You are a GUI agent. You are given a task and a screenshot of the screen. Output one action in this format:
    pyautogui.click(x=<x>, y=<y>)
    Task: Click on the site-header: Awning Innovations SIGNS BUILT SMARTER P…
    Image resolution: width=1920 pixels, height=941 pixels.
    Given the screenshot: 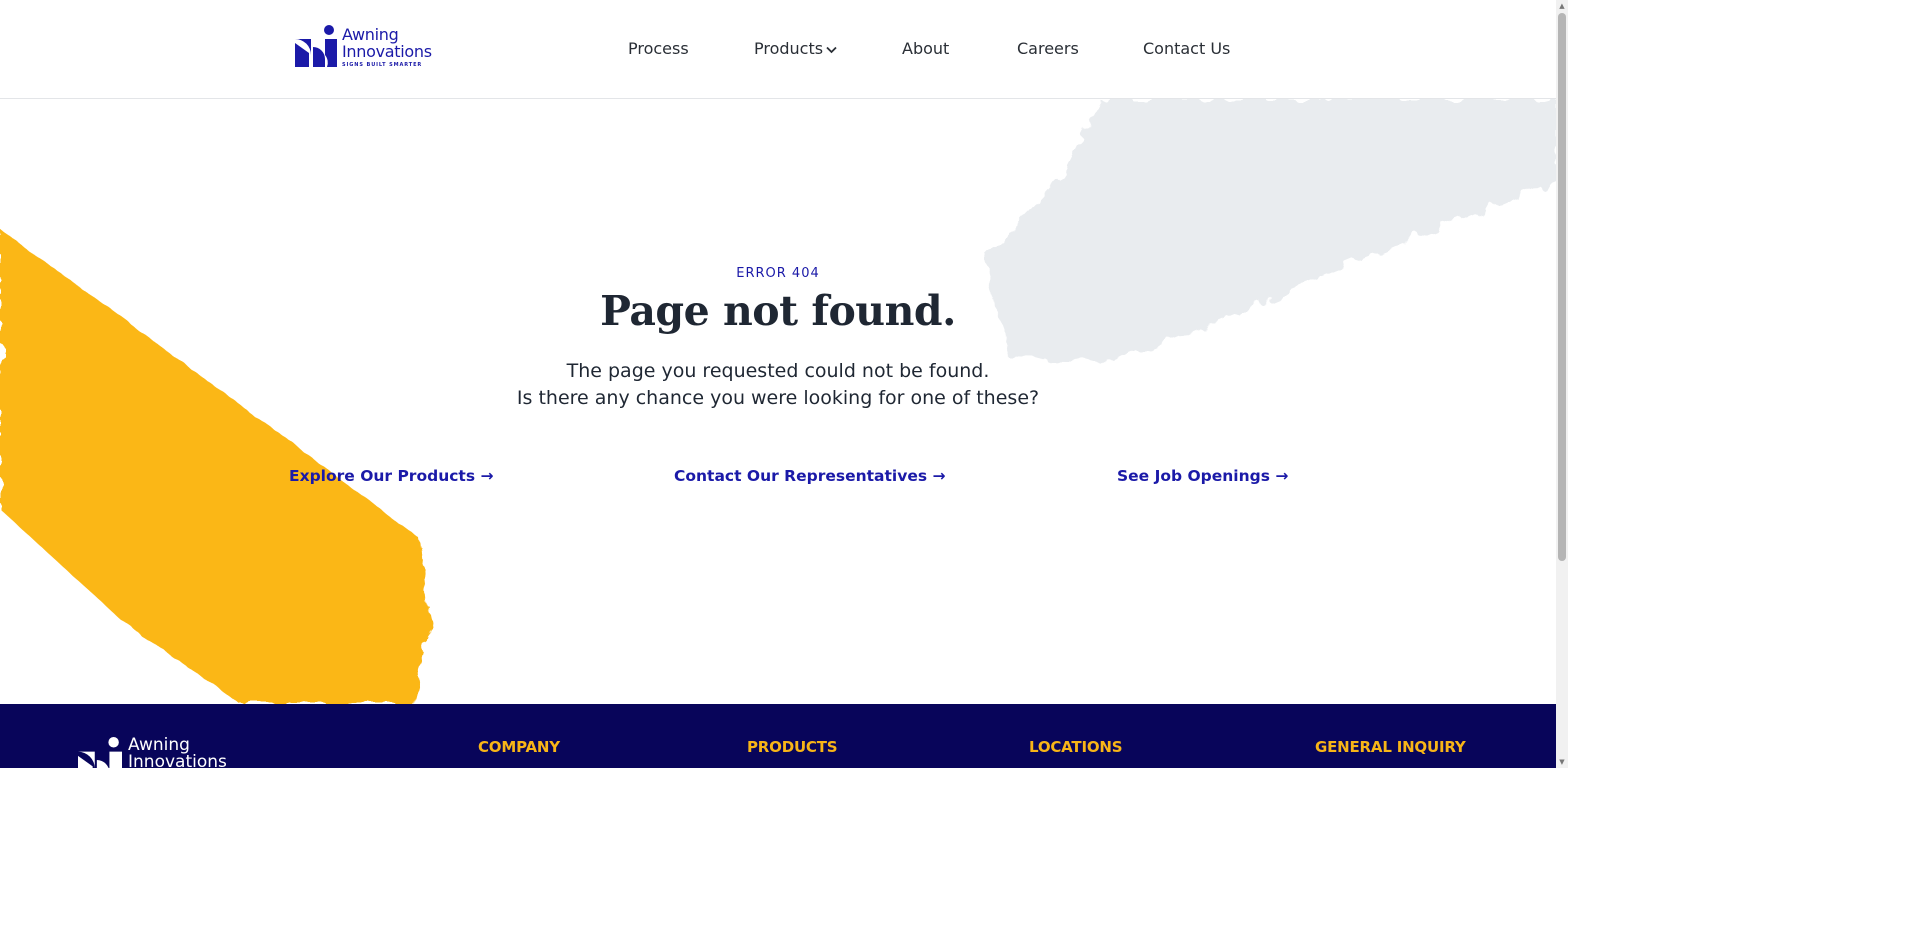 What is the action you would take?
    pyautogui.click(x=778, y=49)
    